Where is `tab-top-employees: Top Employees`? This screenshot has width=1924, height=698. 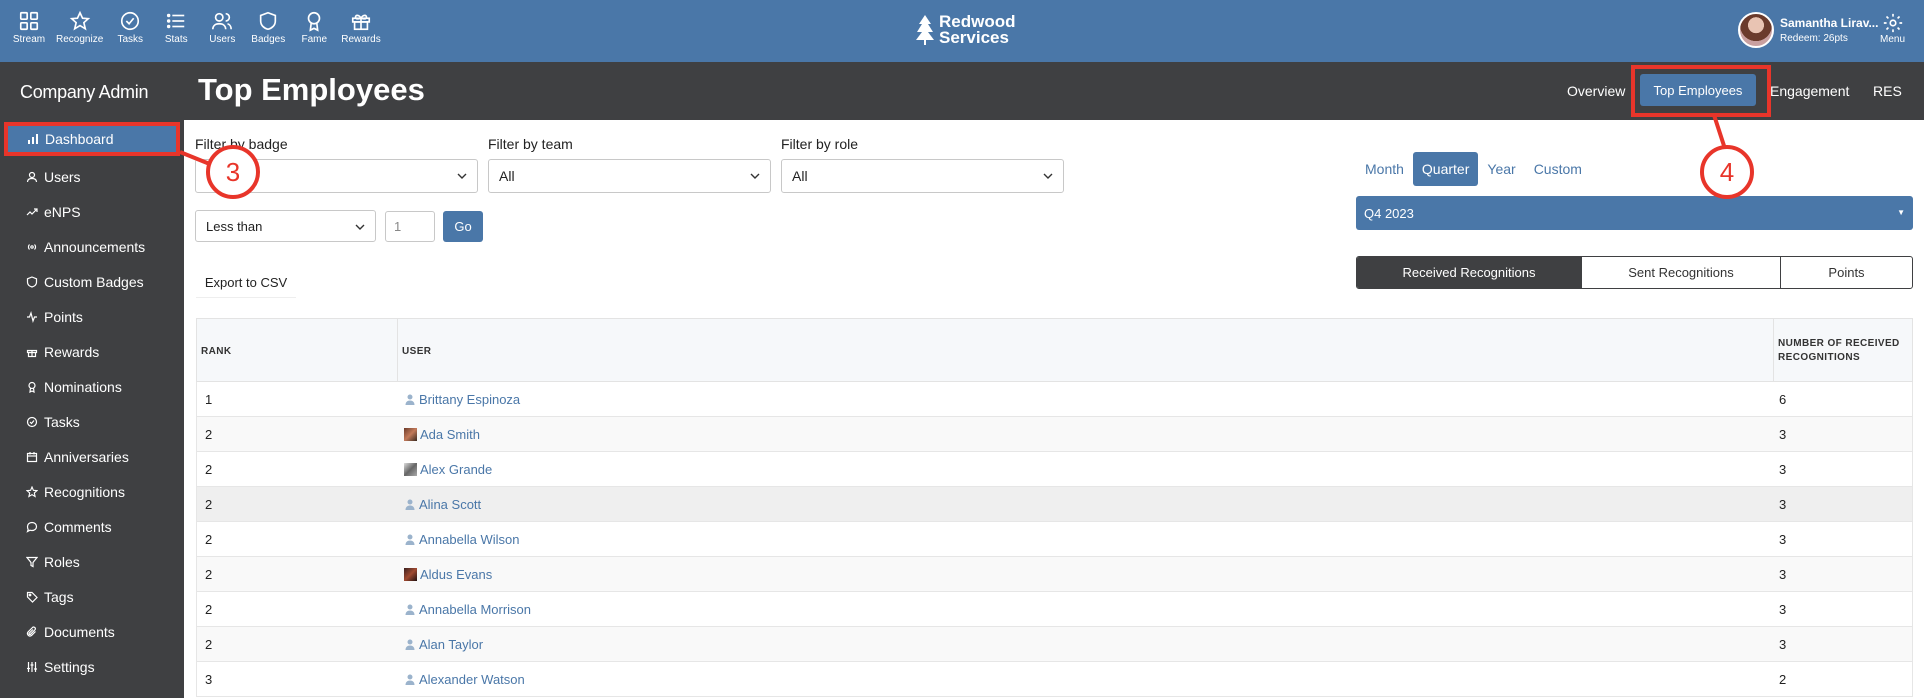 tab-top-employees: Top Employees is located at coordinates (1698, 90).